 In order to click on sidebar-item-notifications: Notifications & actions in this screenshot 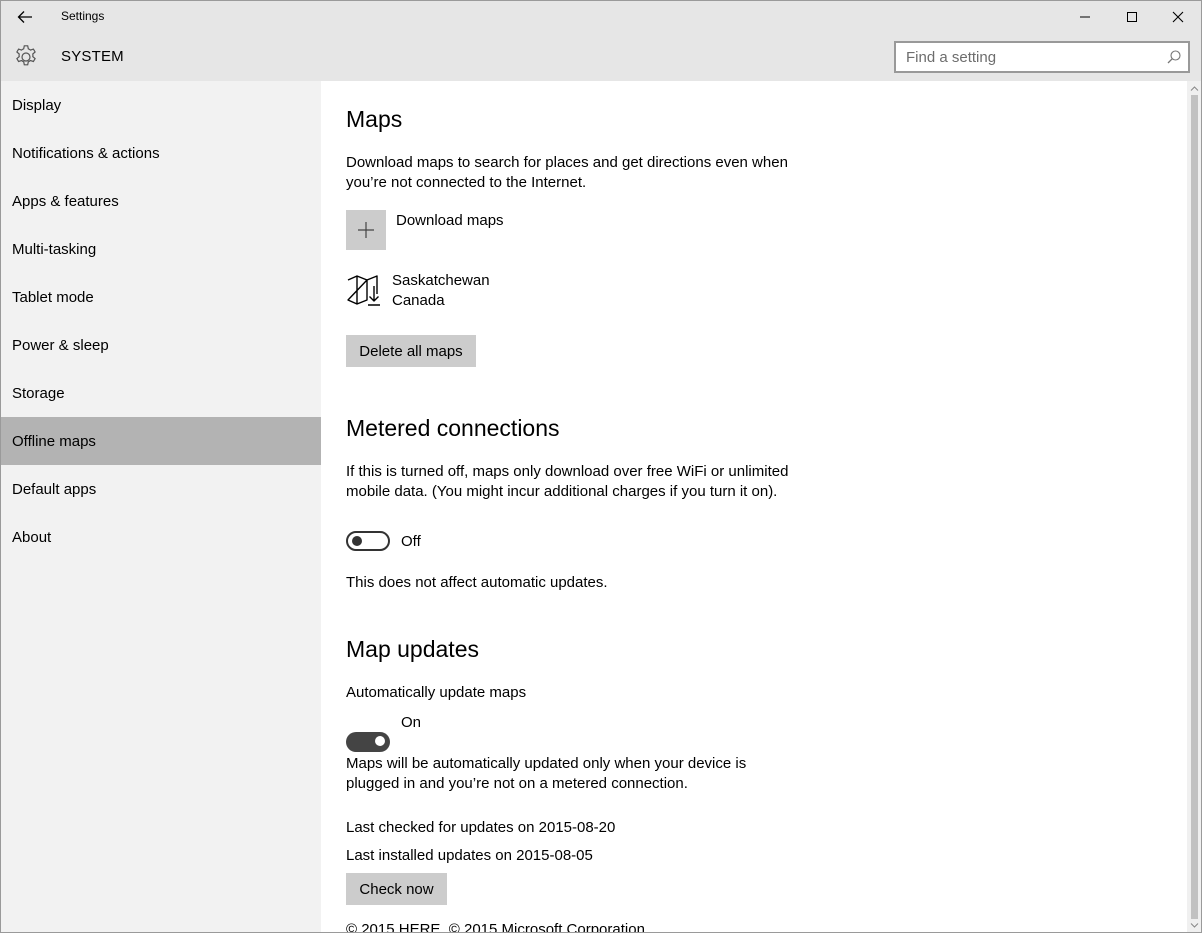, I will do `click(161, 153)`.